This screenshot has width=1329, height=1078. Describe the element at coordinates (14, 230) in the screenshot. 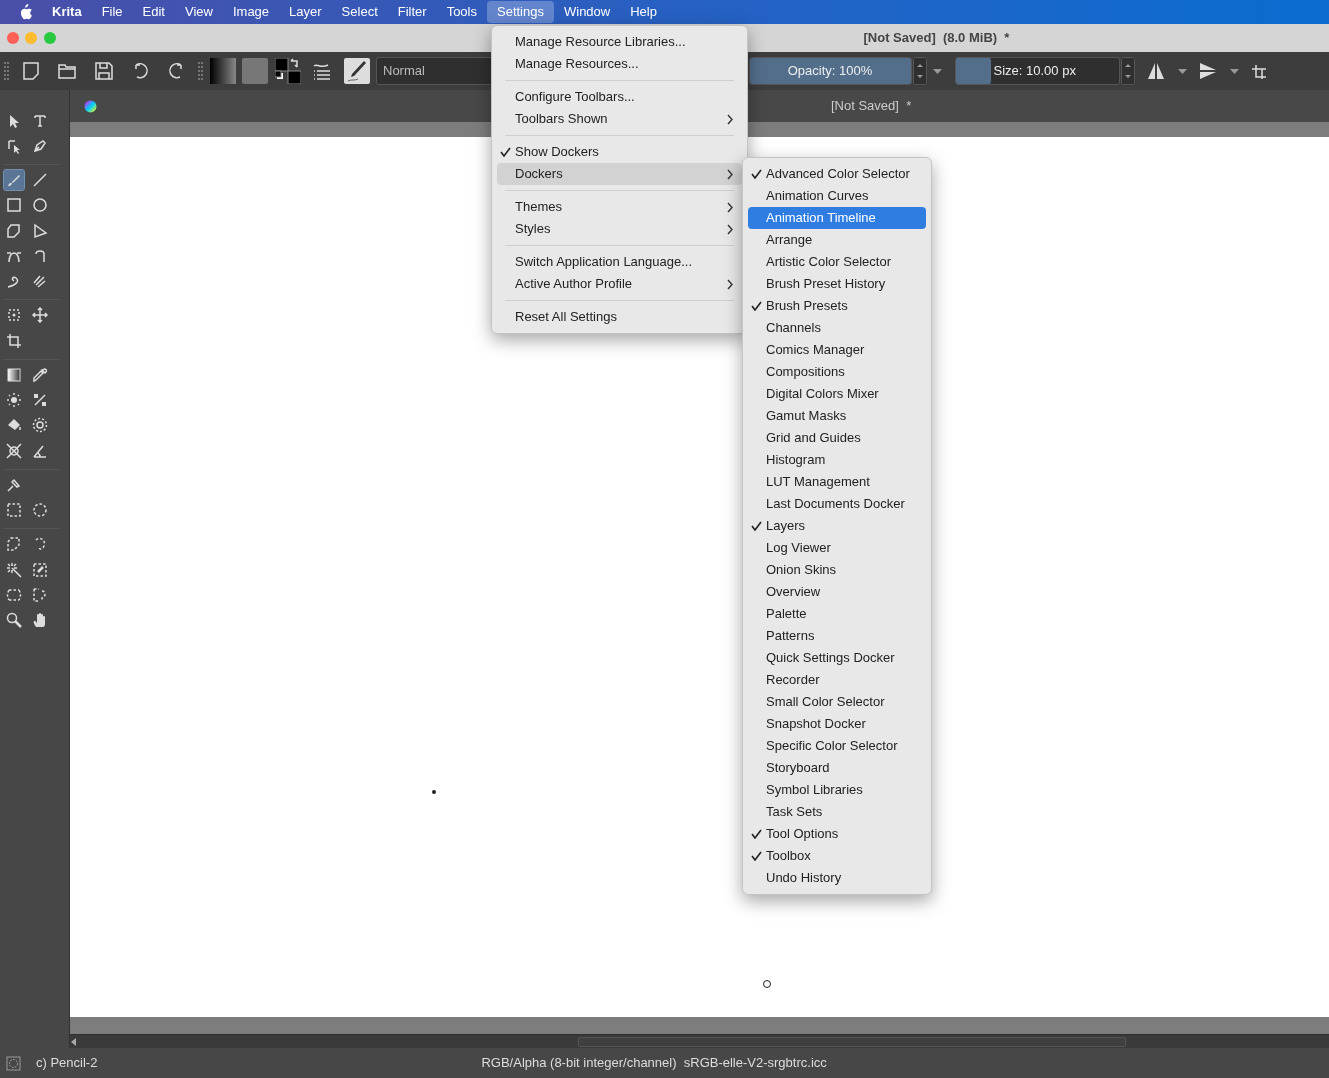

I see `polygon-icon` at that location.